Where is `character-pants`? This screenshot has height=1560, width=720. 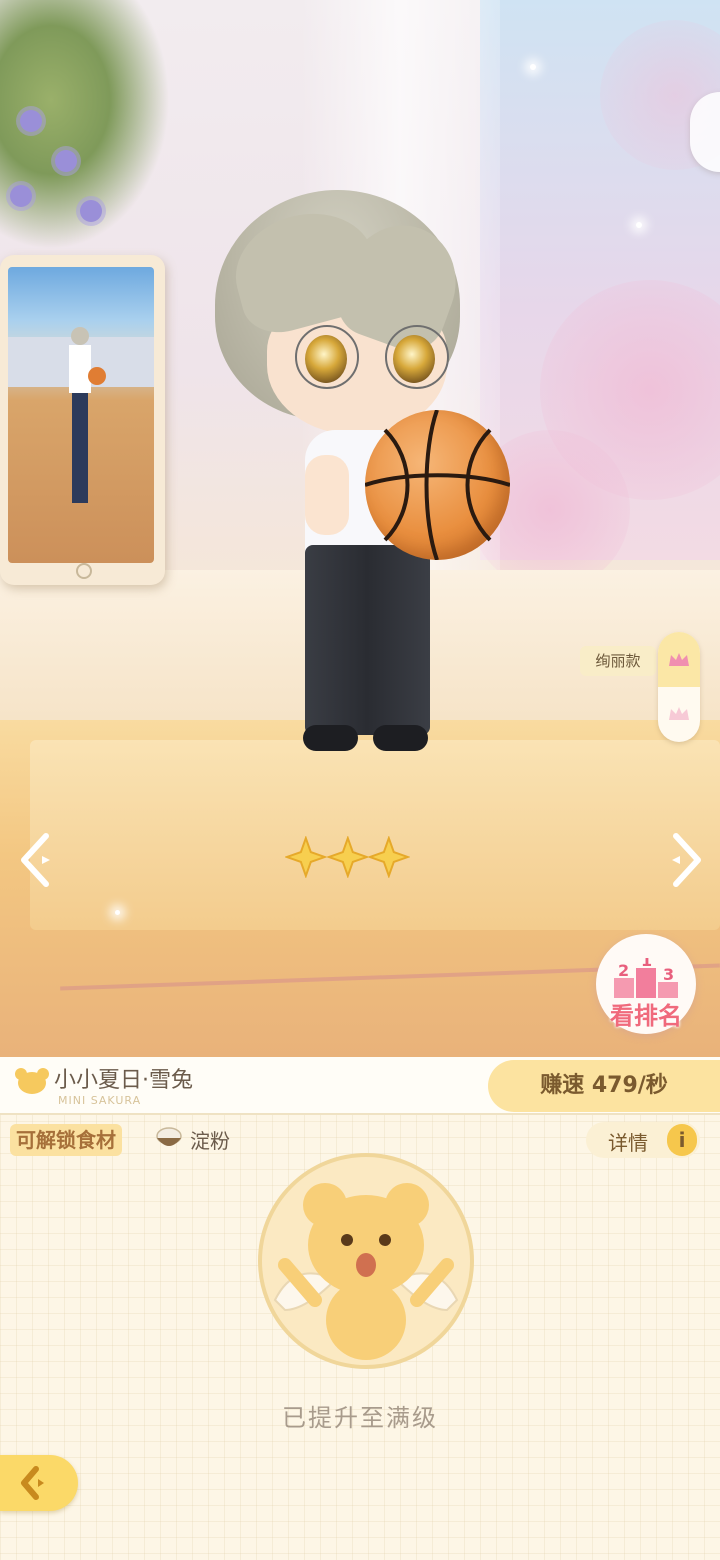 character-pants is located at coordinates (367, 640).